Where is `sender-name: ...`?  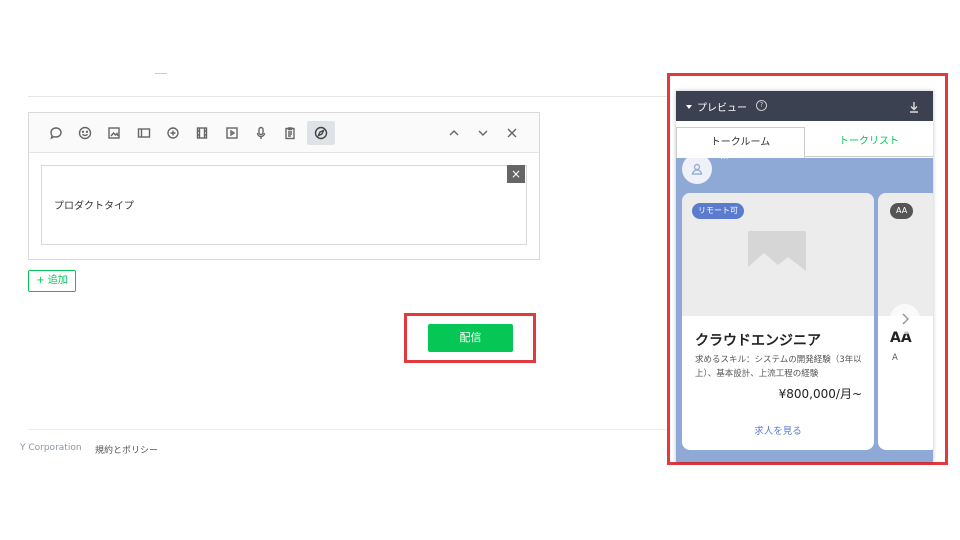
sender-name: ... is located at coordinates (724, 157).